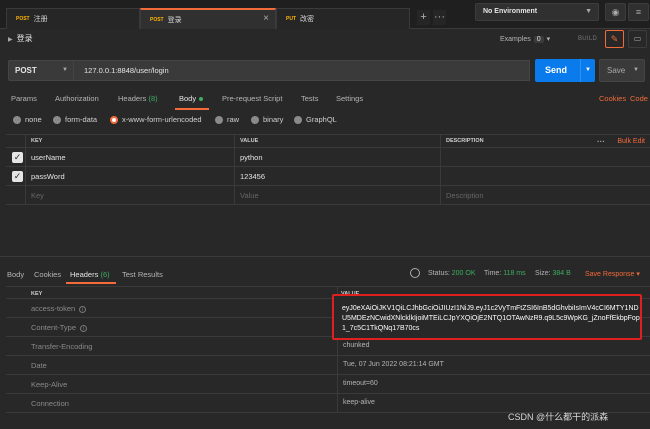 This screenshot has height=429, width=650. I want to click on method-select: POST ▼, so click(41, 70).